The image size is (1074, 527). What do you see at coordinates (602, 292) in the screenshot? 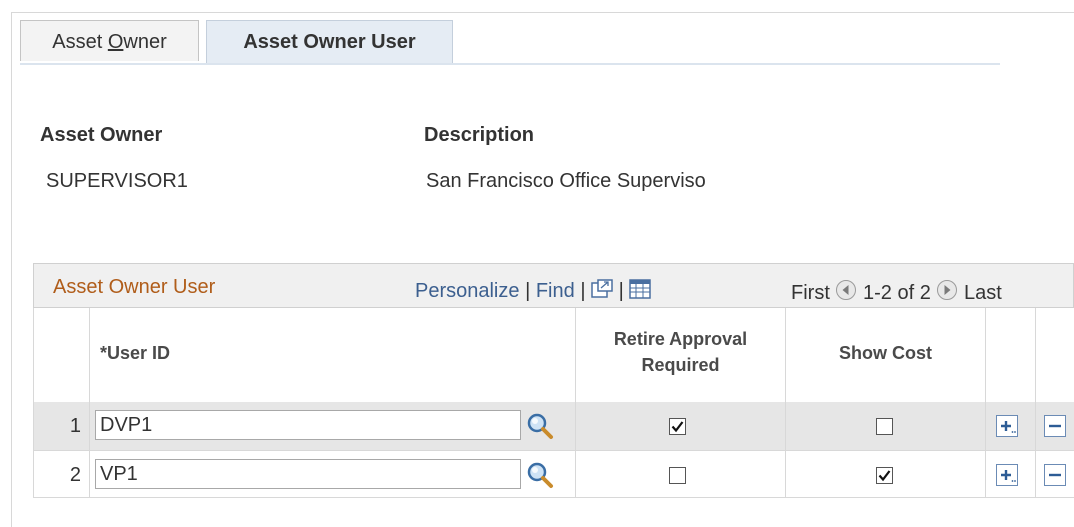
I see `new-window-icon` at bounding box center [602, 292].